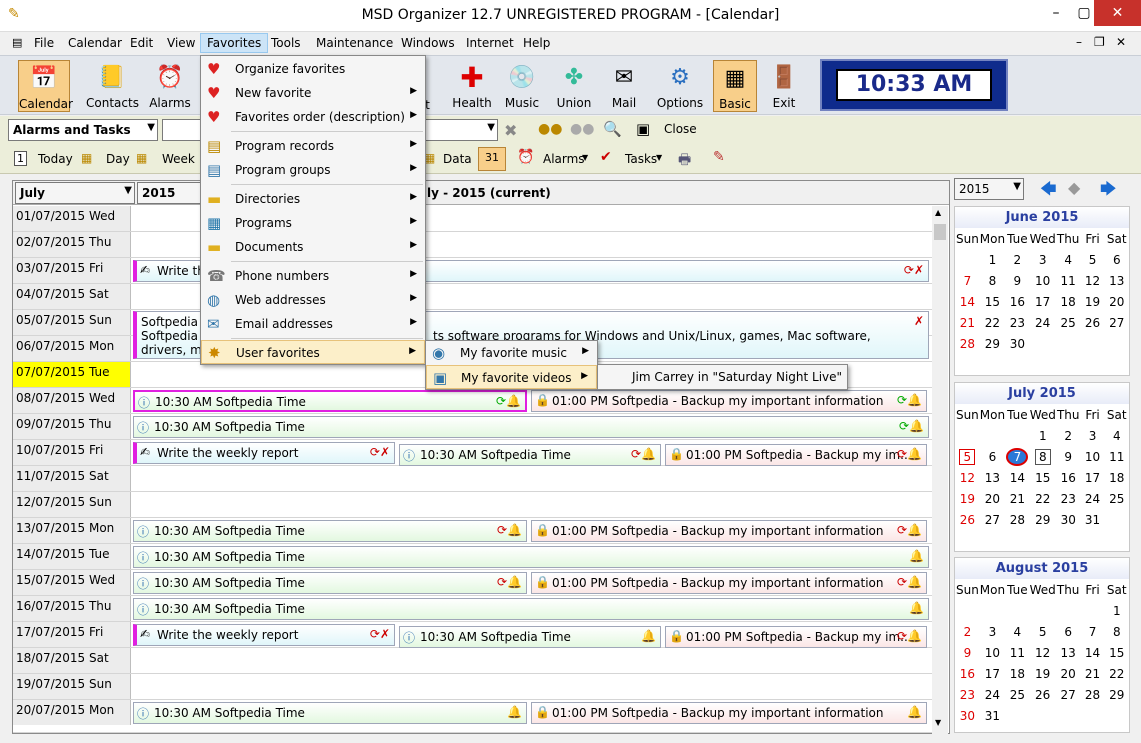 The image size is (1141, 743). What do you see at coordinates (1108, 191) in the screenshot?
I see `next-arrow-icon: 🡆` at bounding box center [1108, 191].